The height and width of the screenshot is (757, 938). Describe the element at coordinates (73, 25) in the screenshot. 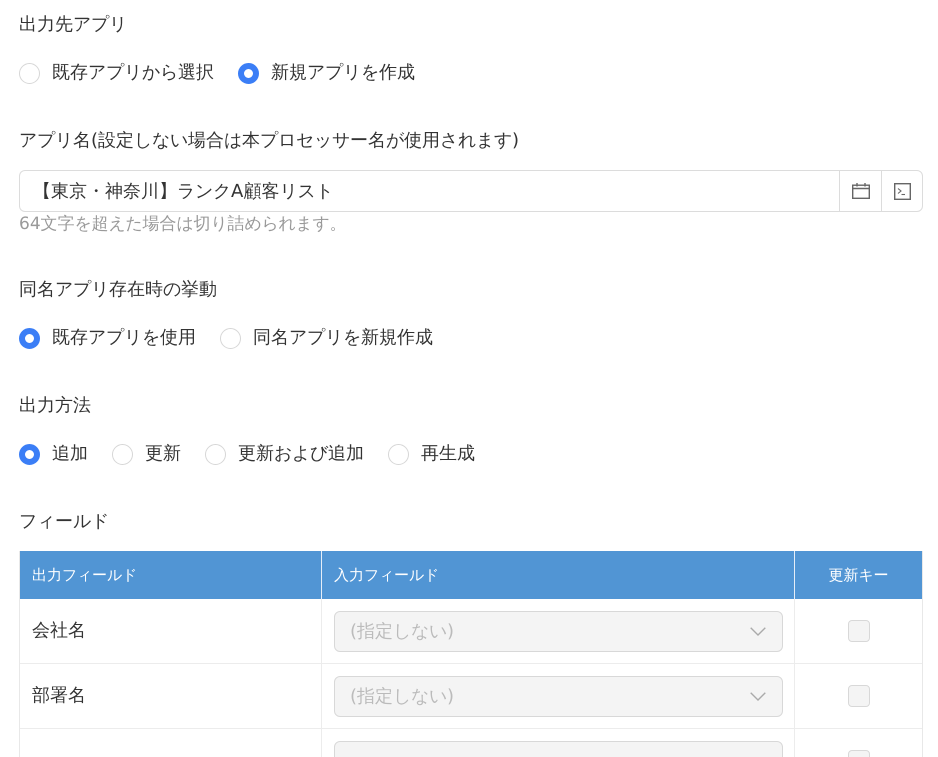

I see `section-label: 出力先アプリ` at that location.